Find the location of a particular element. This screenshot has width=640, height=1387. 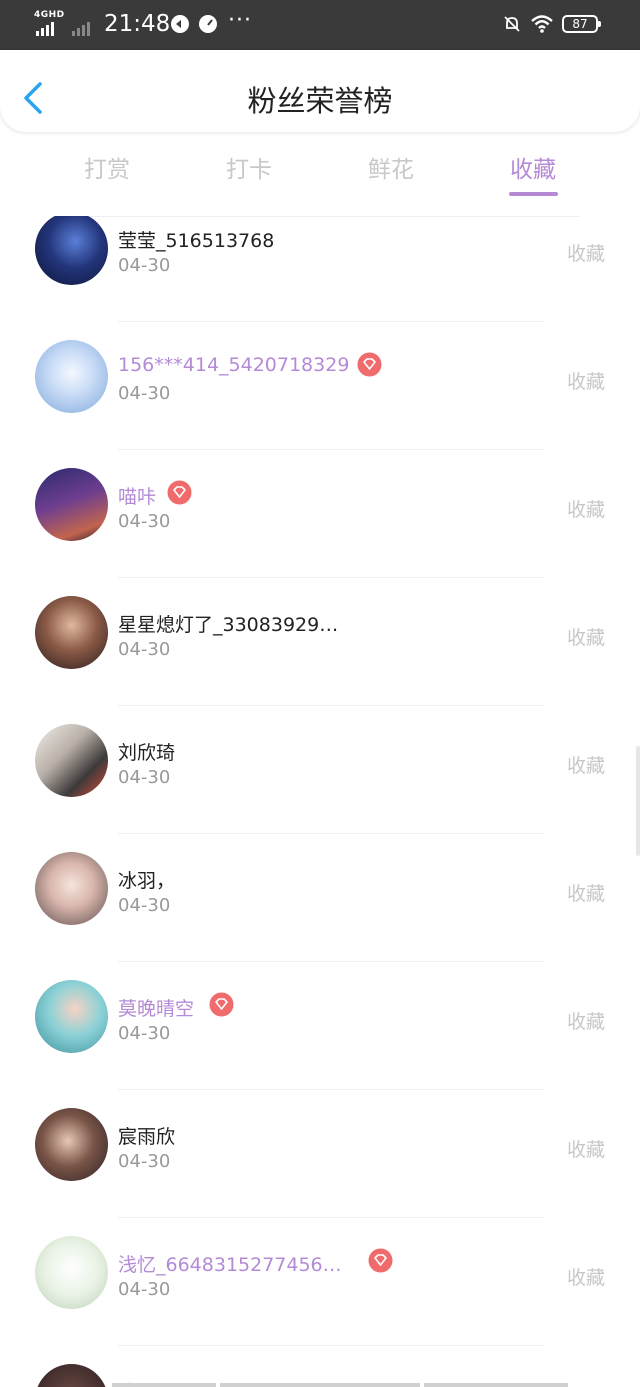

more-notifications: ··· is located at coordinates (240, 20).